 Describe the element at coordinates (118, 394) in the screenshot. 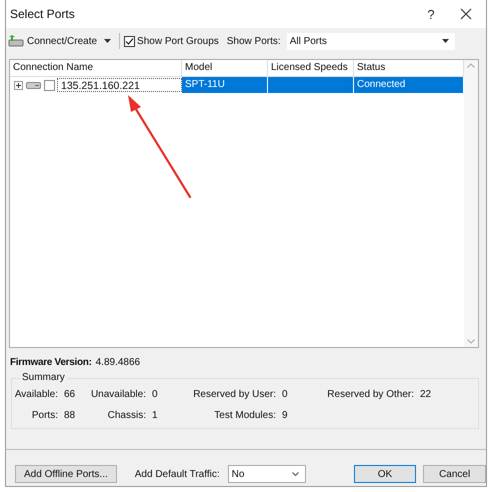

I see `stat-label: Unavailable:` at that location.